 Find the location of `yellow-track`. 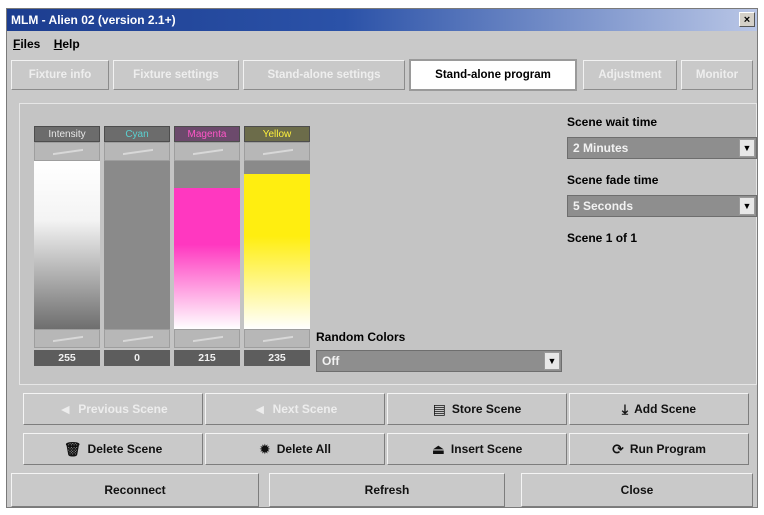

yellow-track is located at coordinates (277, 245).